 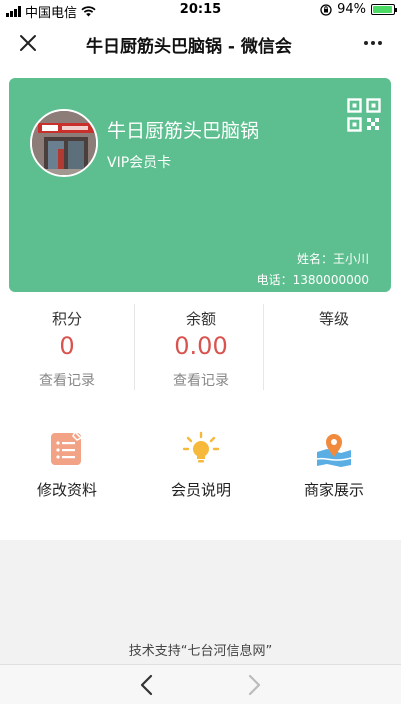 I want to click on menu-edit-profile: 修改资料, so click(x=67, y=463).